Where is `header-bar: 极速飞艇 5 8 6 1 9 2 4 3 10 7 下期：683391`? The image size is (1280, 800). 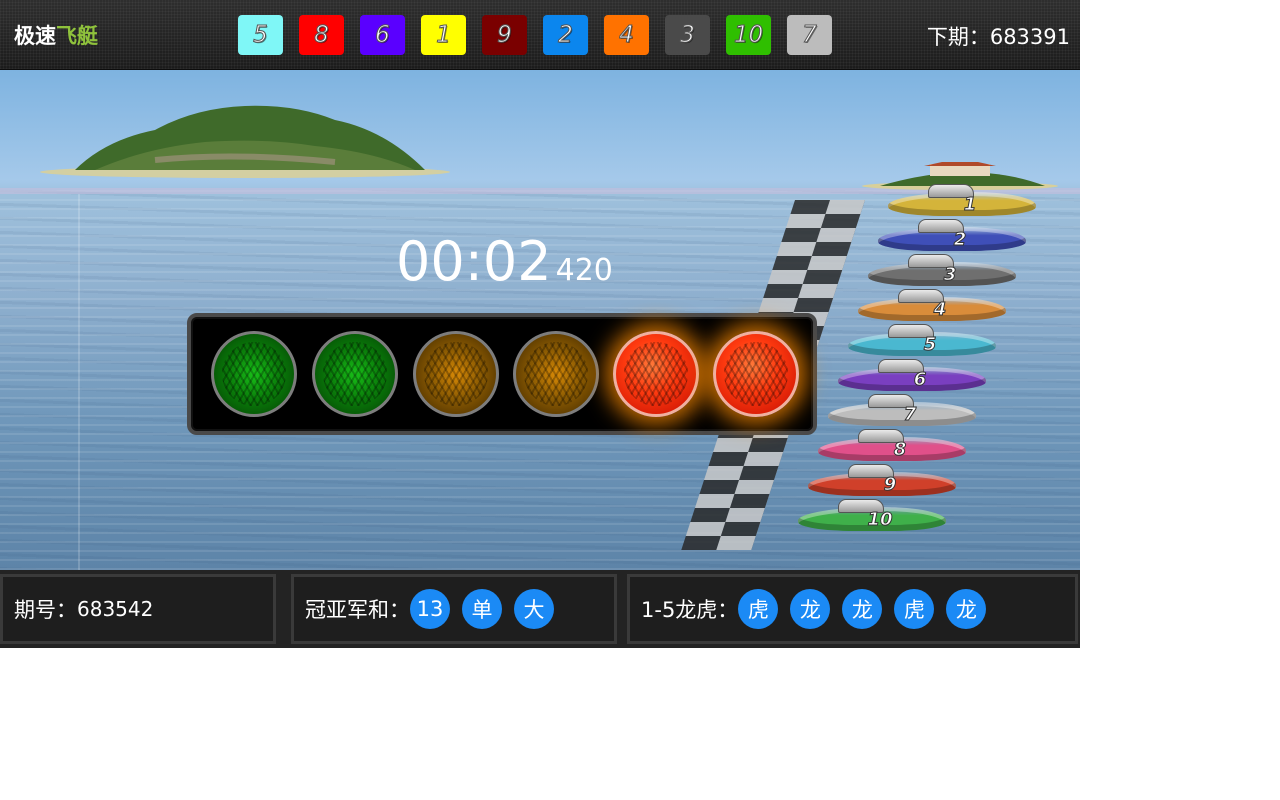
header-bar: 极速飞艇 5 8 6 1 9 2 4 3 10 7 下期：683391 is located at coordinates (540, 35).